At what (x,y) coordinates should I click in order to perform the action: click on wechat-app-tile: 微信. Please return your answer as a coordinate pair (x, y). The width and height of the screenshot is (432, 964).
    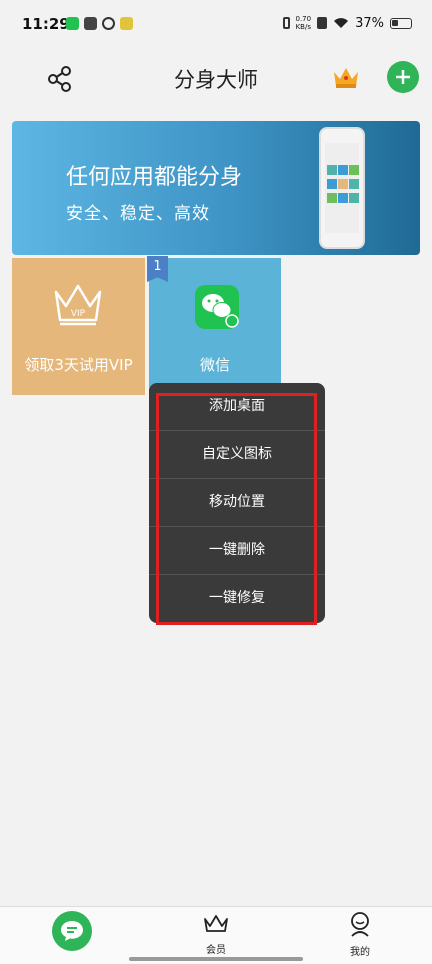
    Looking at the image, I should click on (215, 326).